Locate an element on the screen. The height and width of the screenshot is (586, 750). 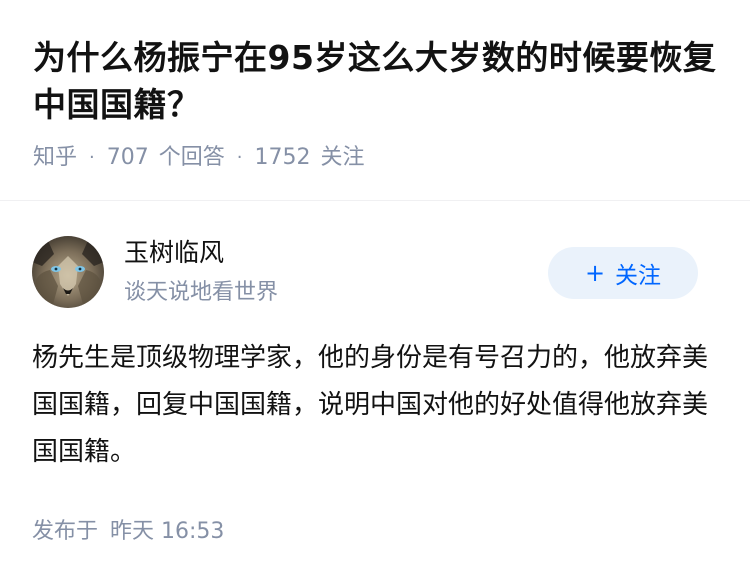
question-title: 为什么杨振宁在95岁这么大岁数的时候要恢复中国国籍？ is located at coordinates (378, 81).